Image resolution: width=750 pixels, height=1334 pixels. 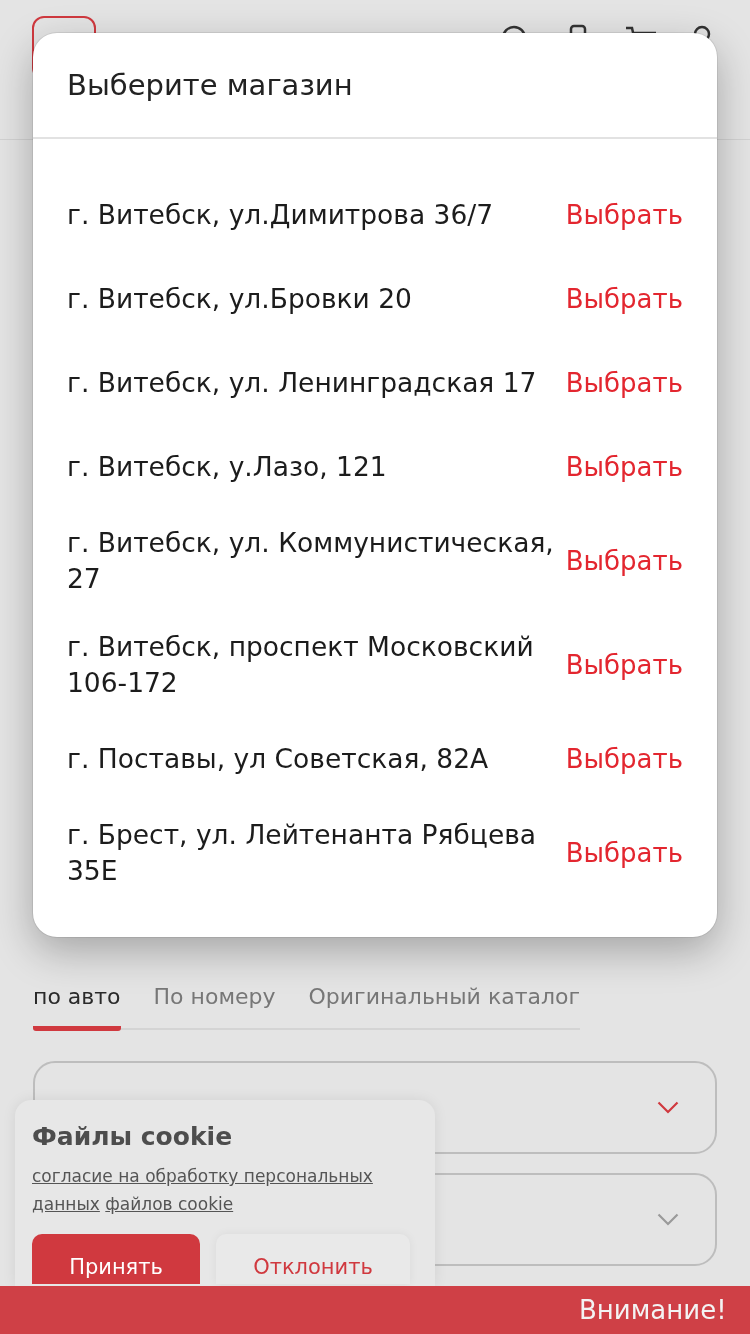 I want to click on store-address: г. Витебск, ул.Бровки 20, so click(x=240, y=299).